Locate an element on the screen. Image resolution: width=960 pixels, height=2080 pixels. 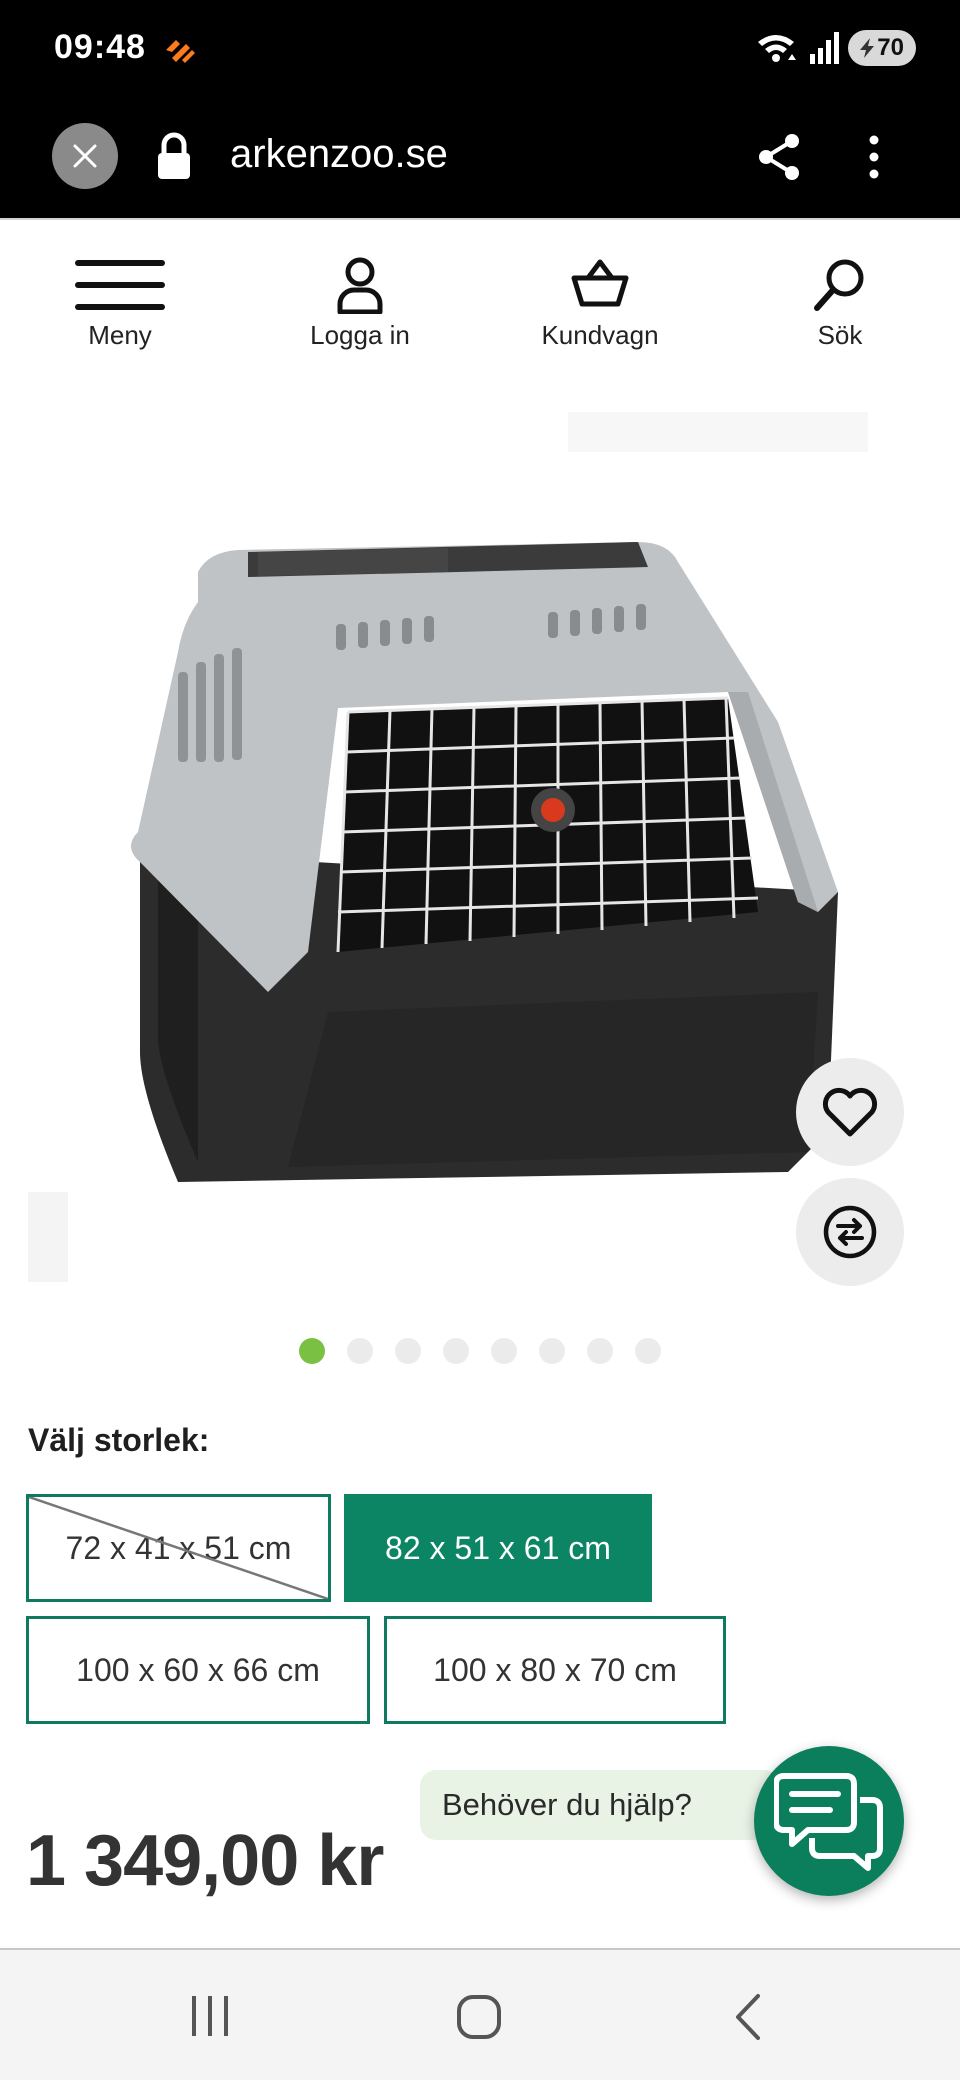
nav-login-label: Logga in is located at coordinates (360, 335).